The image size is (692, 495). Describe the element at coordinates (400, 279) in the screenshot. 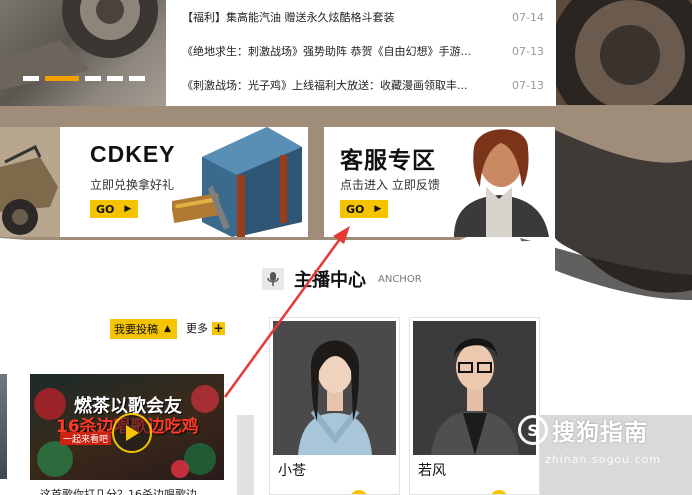

I see `anchor-section-subtitle: ANCHOR` at that location.